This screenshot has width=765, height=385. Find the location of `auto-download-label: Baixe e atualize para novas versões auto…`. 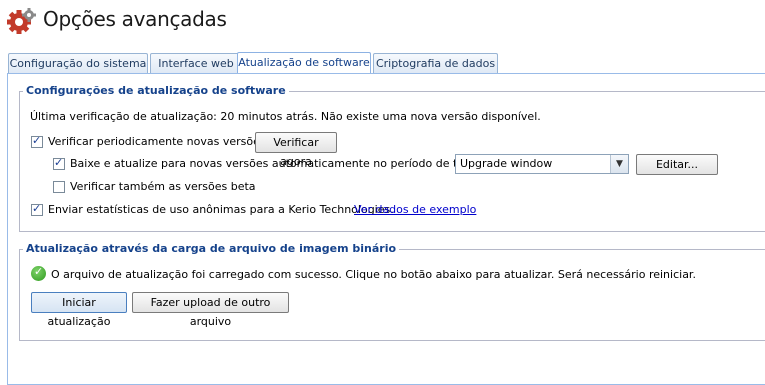

auto-download-label: Baixe e atualize para novas versões auto… is located at coordinates (281, 163).